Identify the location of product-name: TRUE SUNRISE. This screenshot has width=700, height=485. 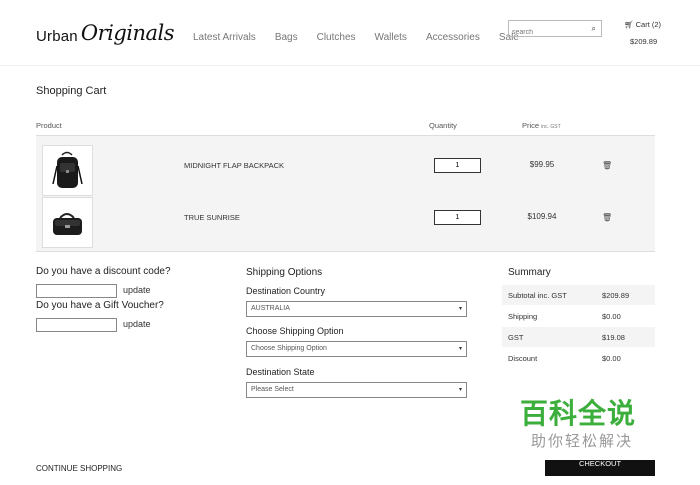
(212, 217).